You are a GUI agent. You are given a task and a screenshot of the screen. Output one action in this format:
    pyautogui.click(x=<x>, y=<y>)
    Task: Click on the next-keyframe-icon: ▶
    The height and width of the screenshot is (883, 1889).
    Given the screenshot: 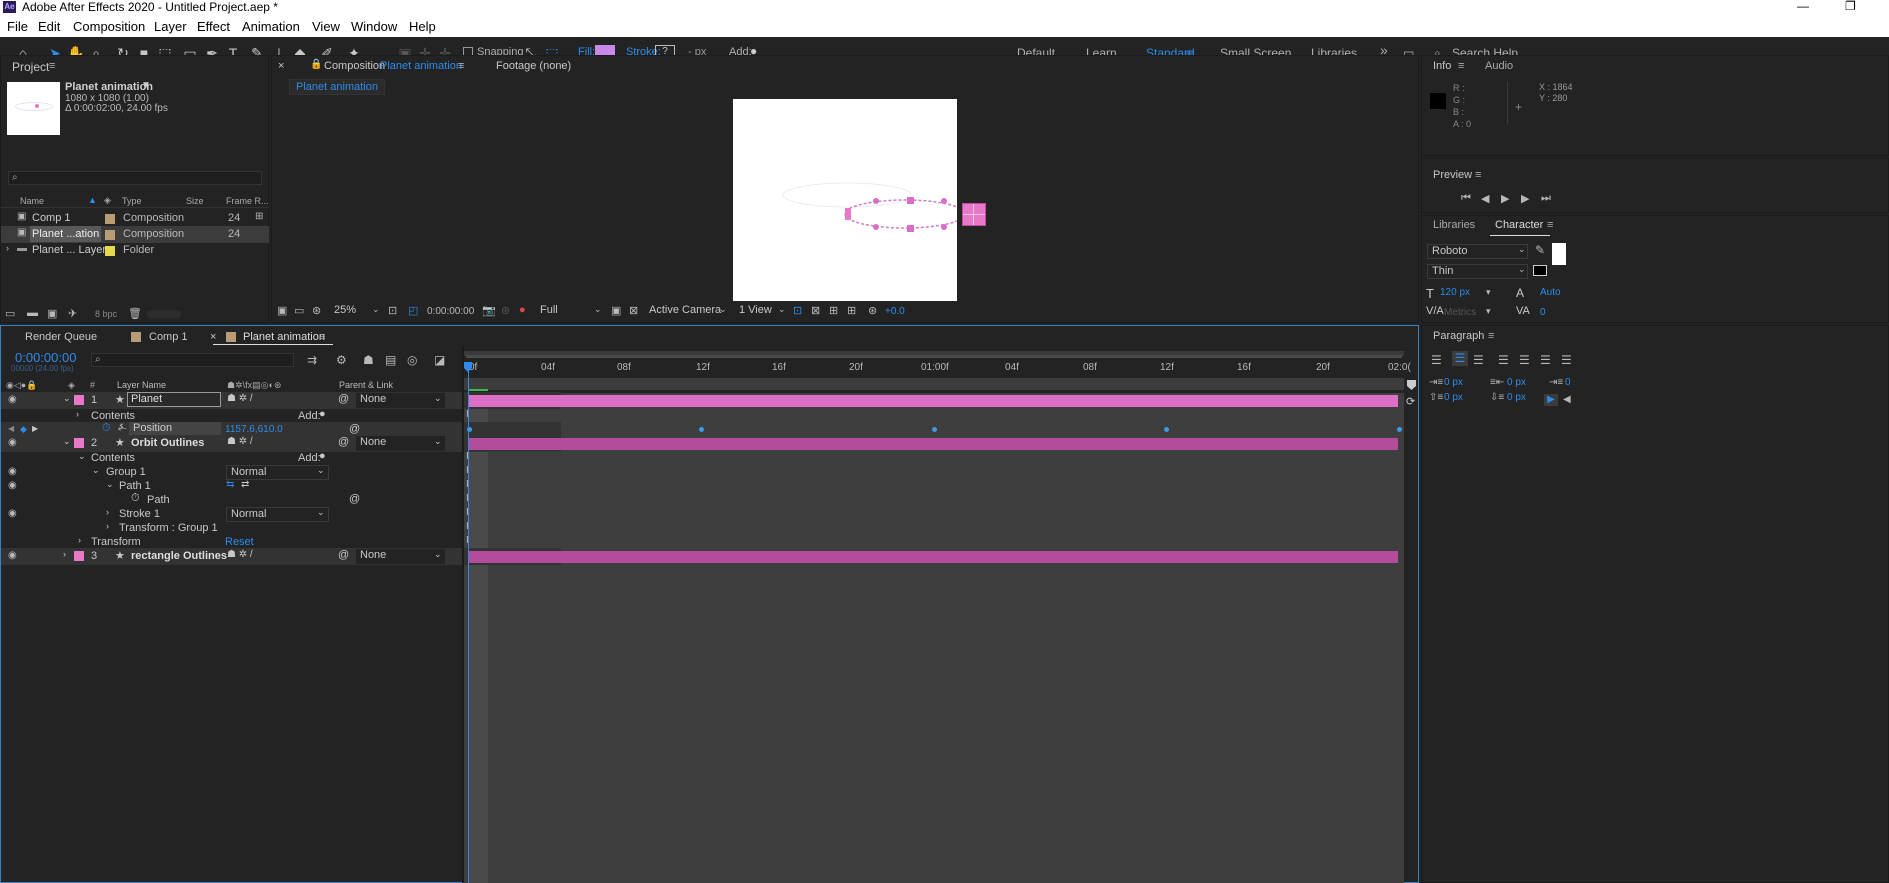 What is the action you would take?
    pyautogui.click(x=35, y=428)
    